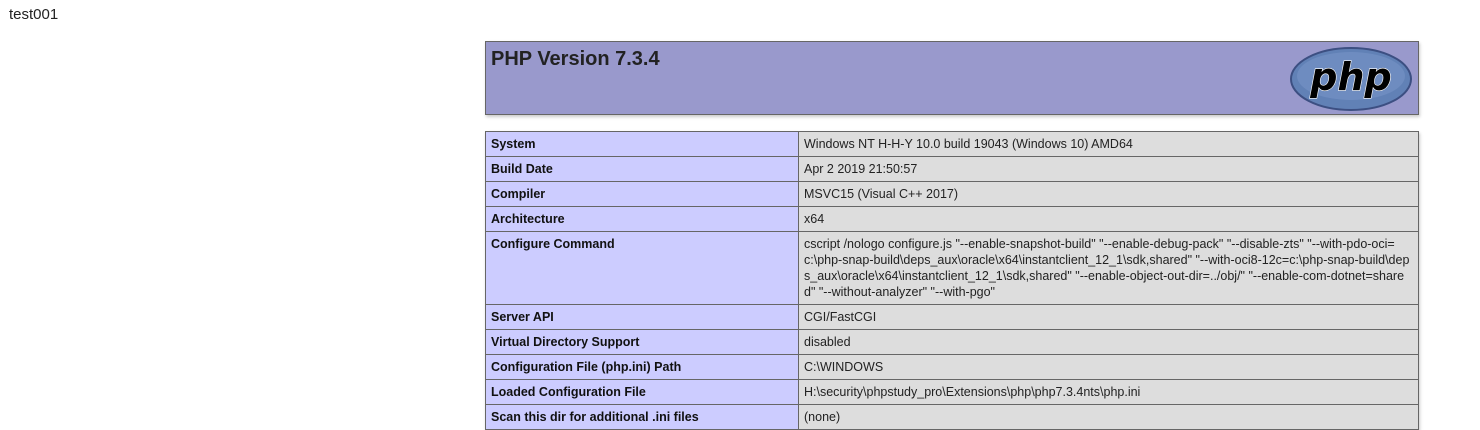 The width and height of the screenshot is (1480, 430). Describe the element at coordinates (642, 219) in the screenshot. I see `row-label: Architecture` at that location.